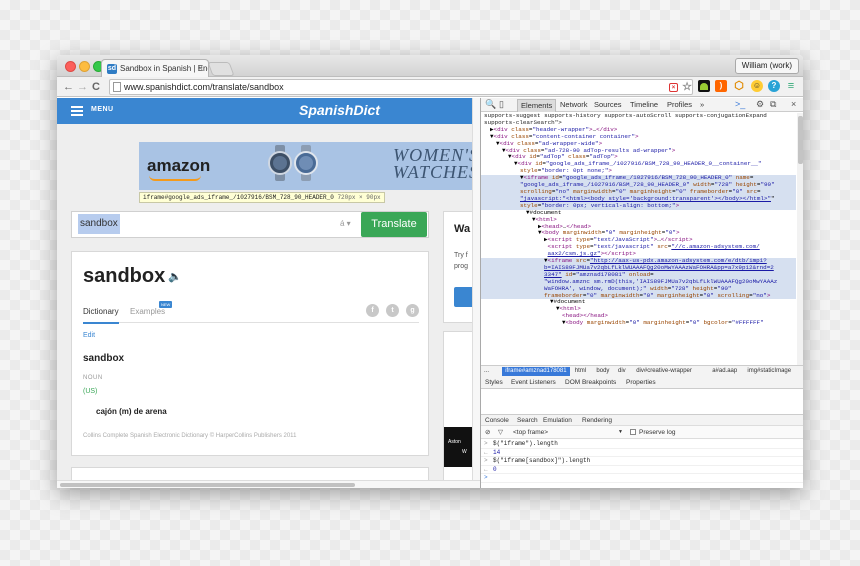 The image size is (860, 566). What do you see at coordinates (702, 104) in the screenshot?
I see `more-tabs-button: »` at bounding box center [702, 104].